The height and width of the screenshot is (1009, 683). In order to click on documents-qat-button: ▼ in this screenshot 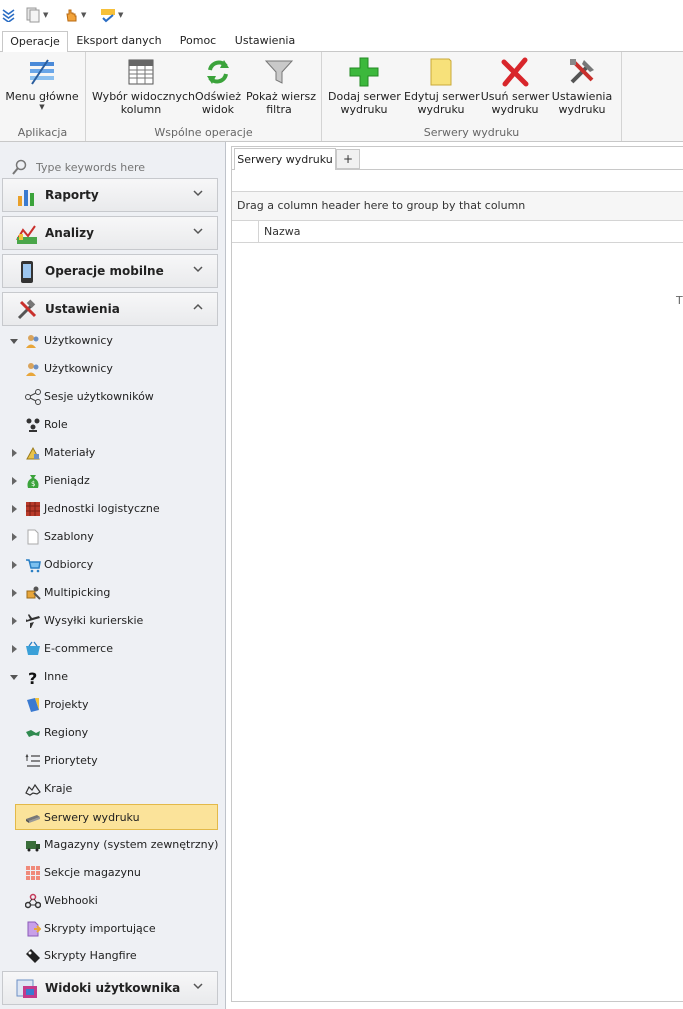, I will do `click(36, 15)`.